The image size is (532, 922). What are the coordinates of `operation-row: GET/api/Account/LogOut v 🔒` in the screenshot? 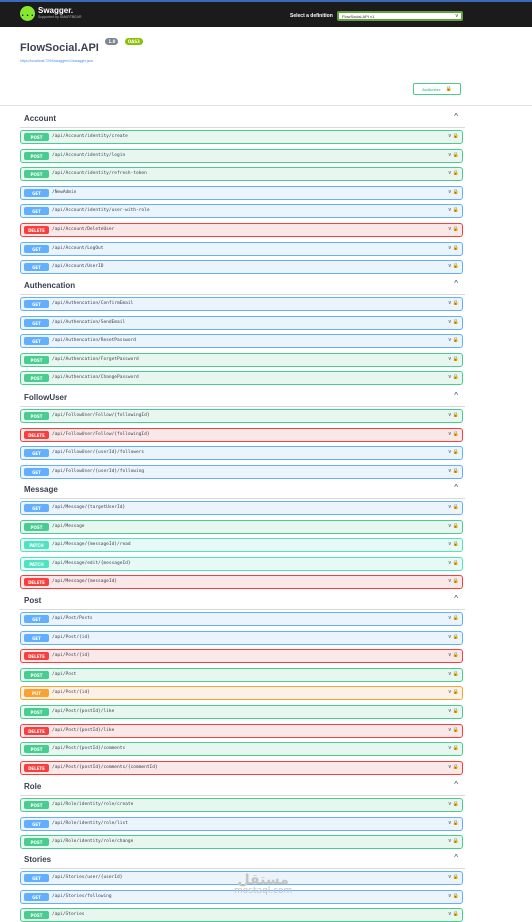 It's located at (241, 249).